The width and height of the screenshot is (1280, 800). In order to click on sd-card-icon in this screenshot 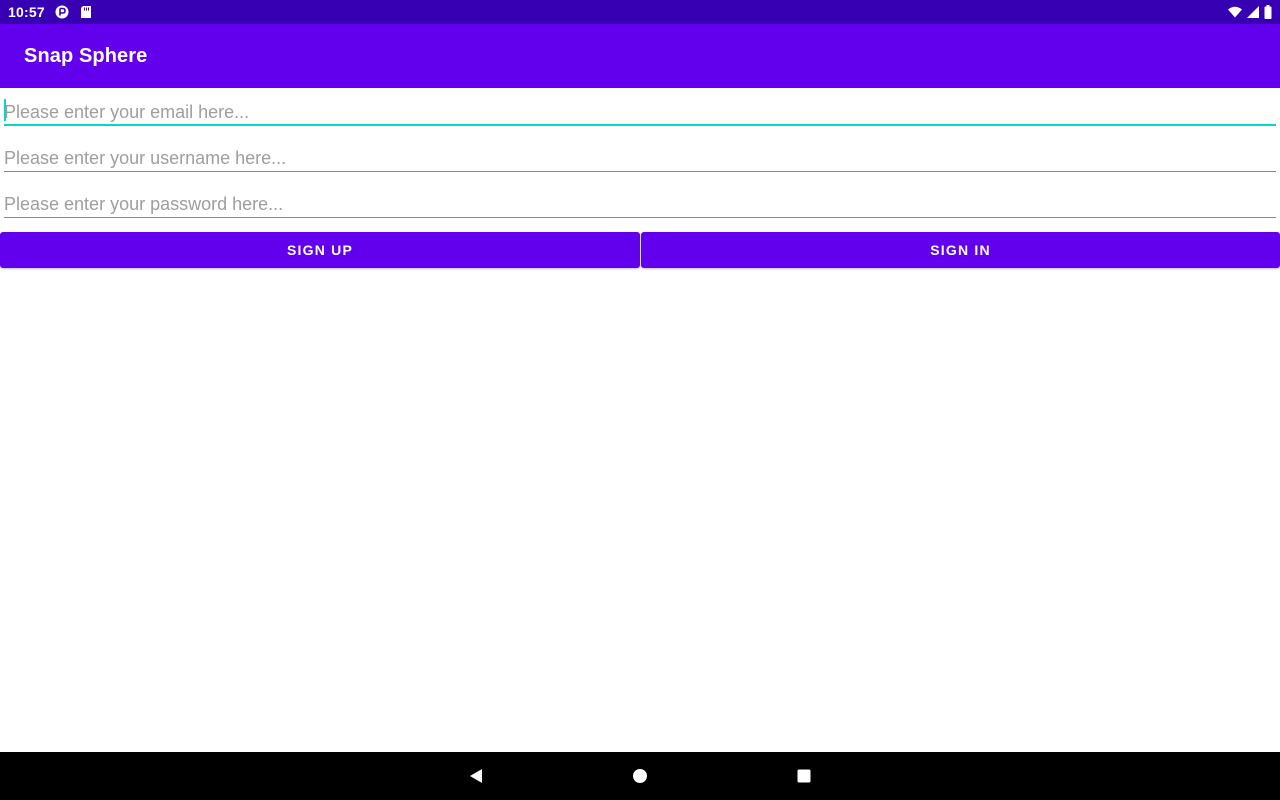, I will do `click(86, 12)`.